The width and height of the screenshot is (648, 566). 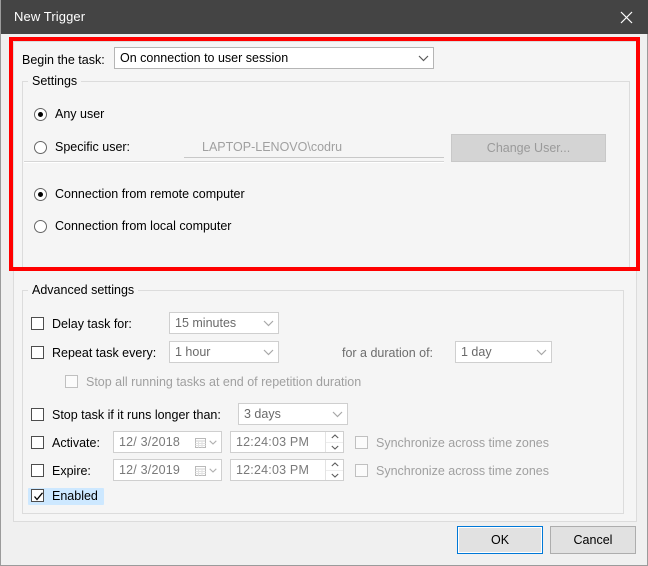 What do you see at coordinates (40, 226) in the screenshot?
I see `radio-connection-local` at bounding box center [40, 226].